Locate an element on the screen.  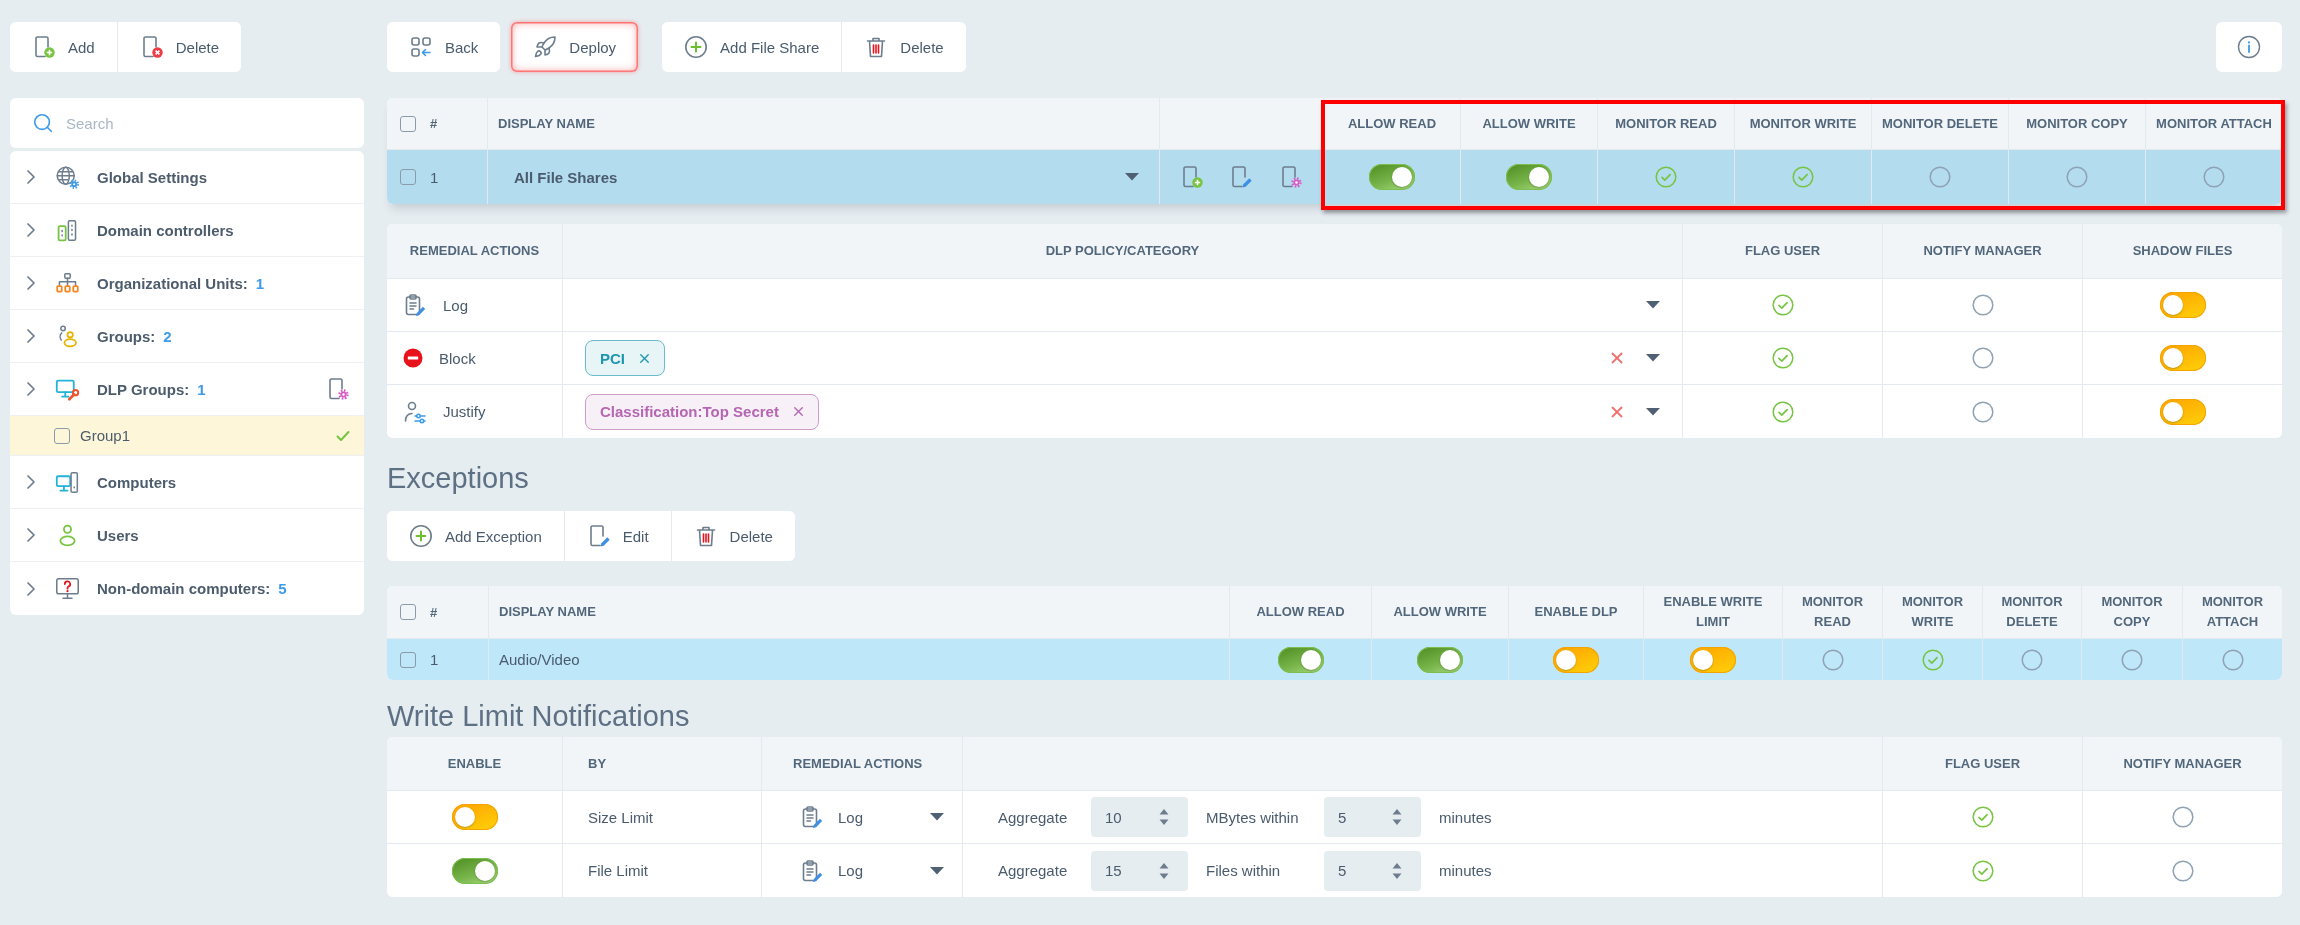
tree-item: Global Settings is located at coordinates (187, 177).